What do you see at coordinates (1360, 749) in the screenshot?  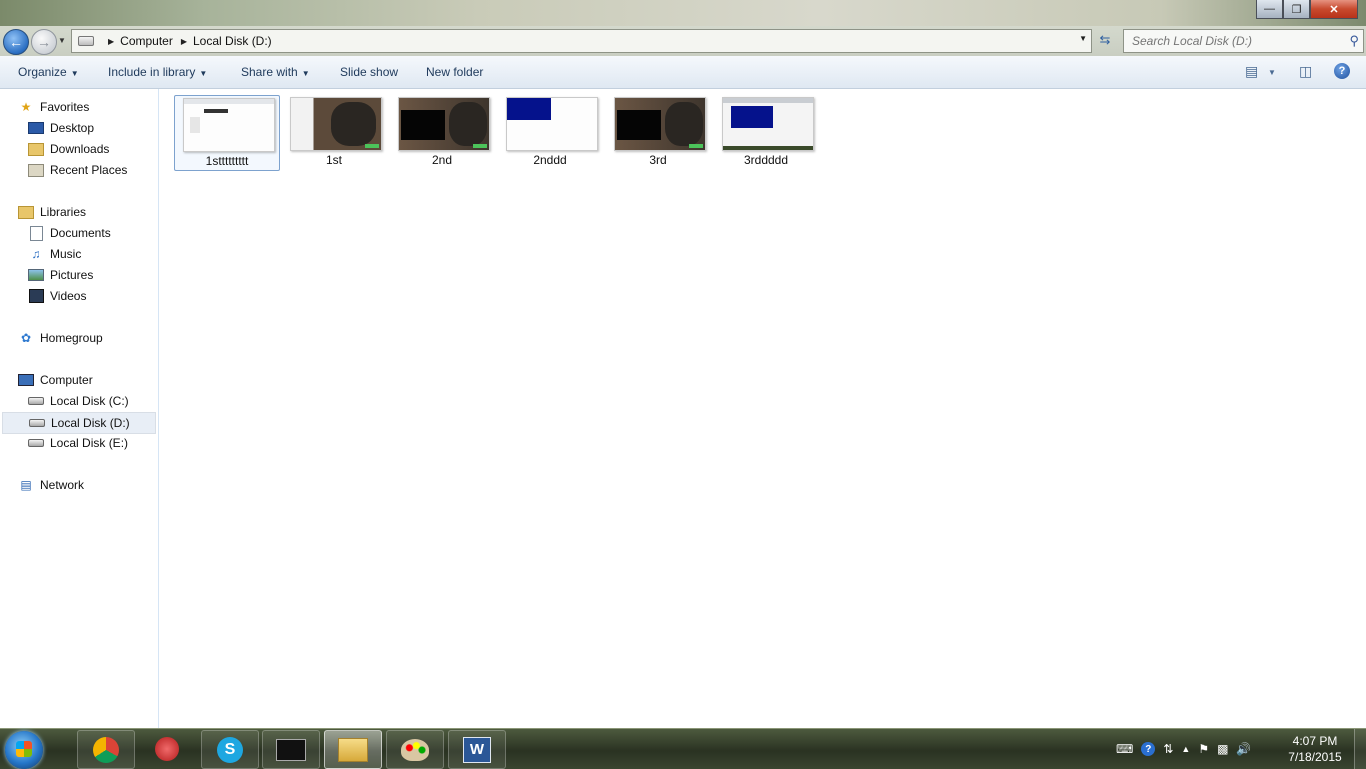 I see `show-desktop-button` at bounding box center [1360, 749].